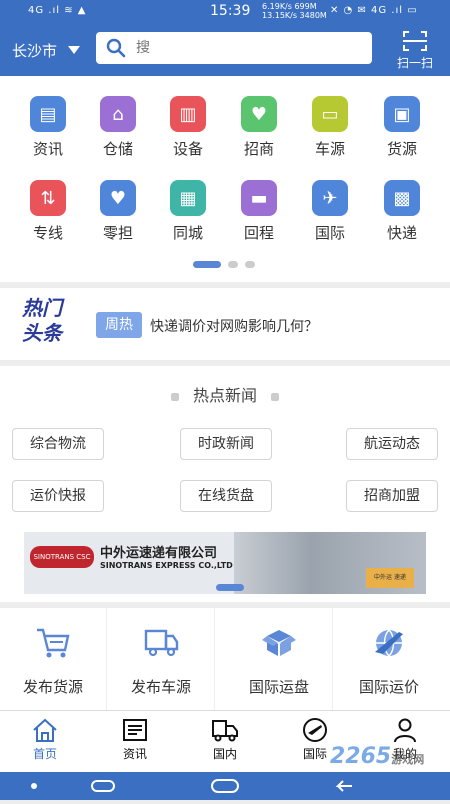 The width and height of the screenshot is (450, 804). What do you see at coordinates (74, 50) in the screenshot?
I see `caret-down-icon` at bounding box center [74, 50].